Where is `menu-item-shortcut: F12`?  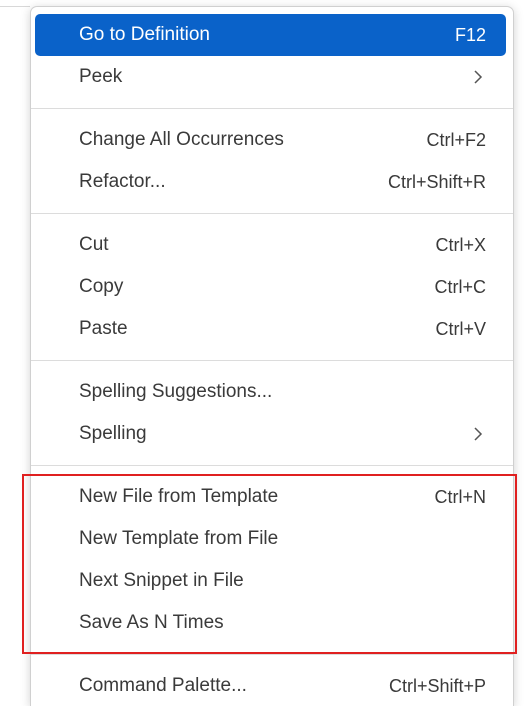 menu-item-shortcut: F12 is located at coordinates (470, 34).